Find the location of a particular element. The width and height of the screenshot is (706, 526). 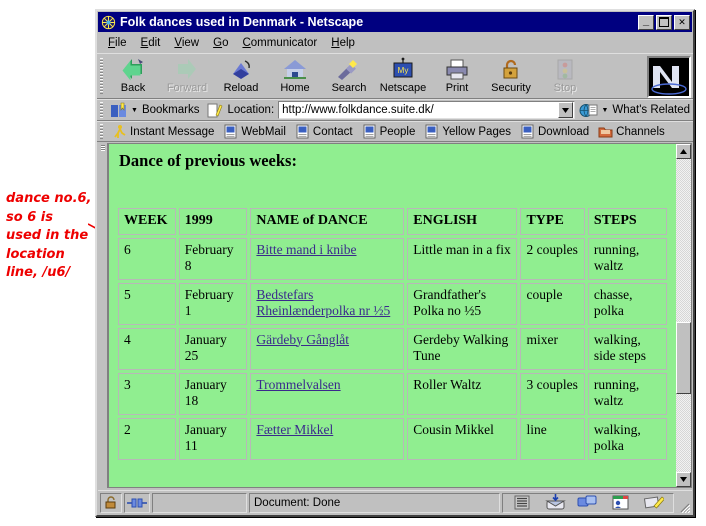

back-button: Back is located at coordinates (133, 75).